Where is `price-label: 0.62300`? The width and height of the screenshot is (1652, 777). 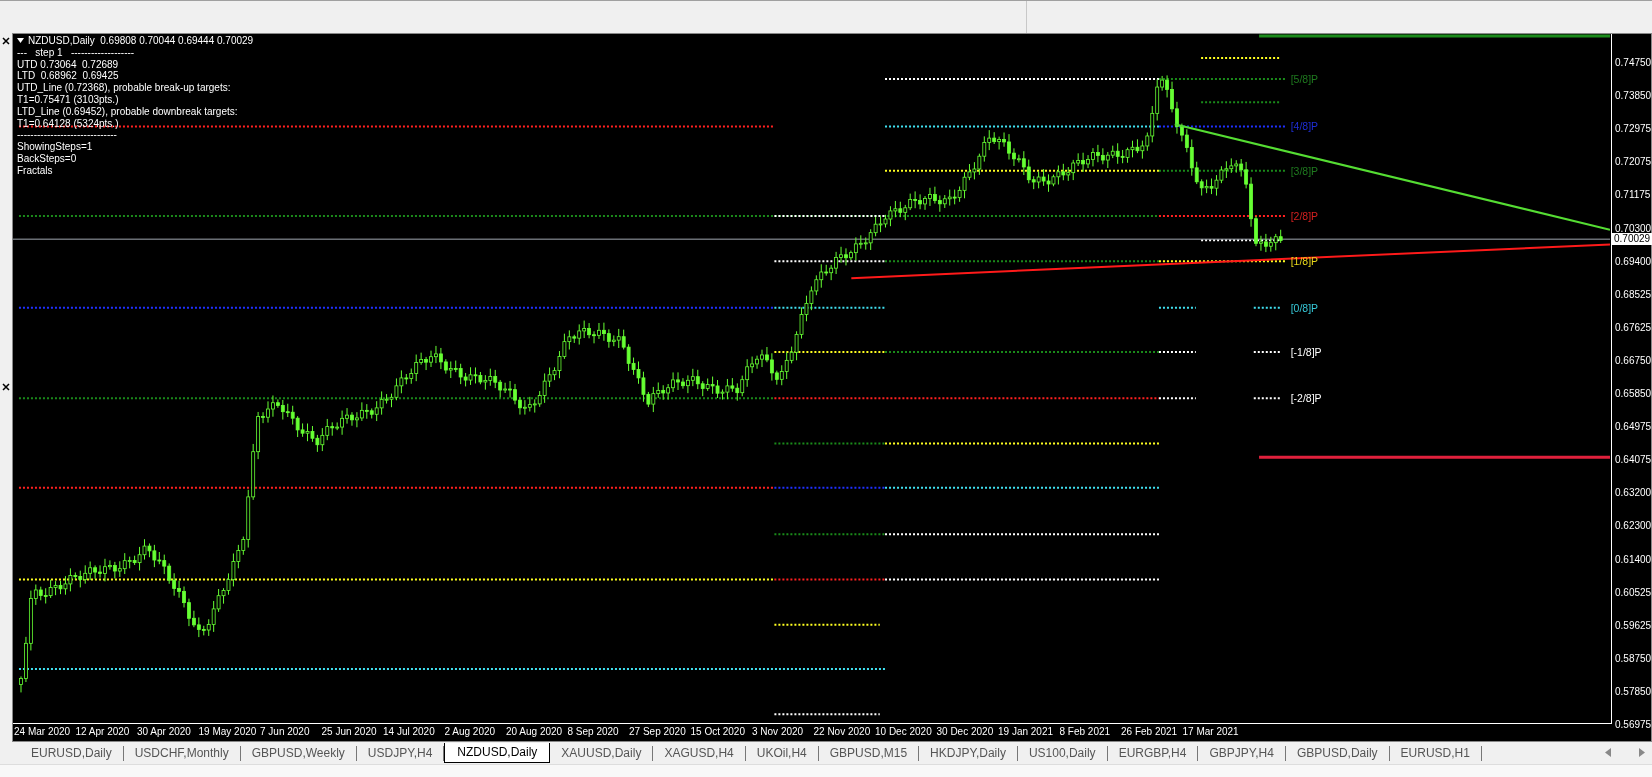
price-label: 0.62300 is located at coordinates (1633, 526).